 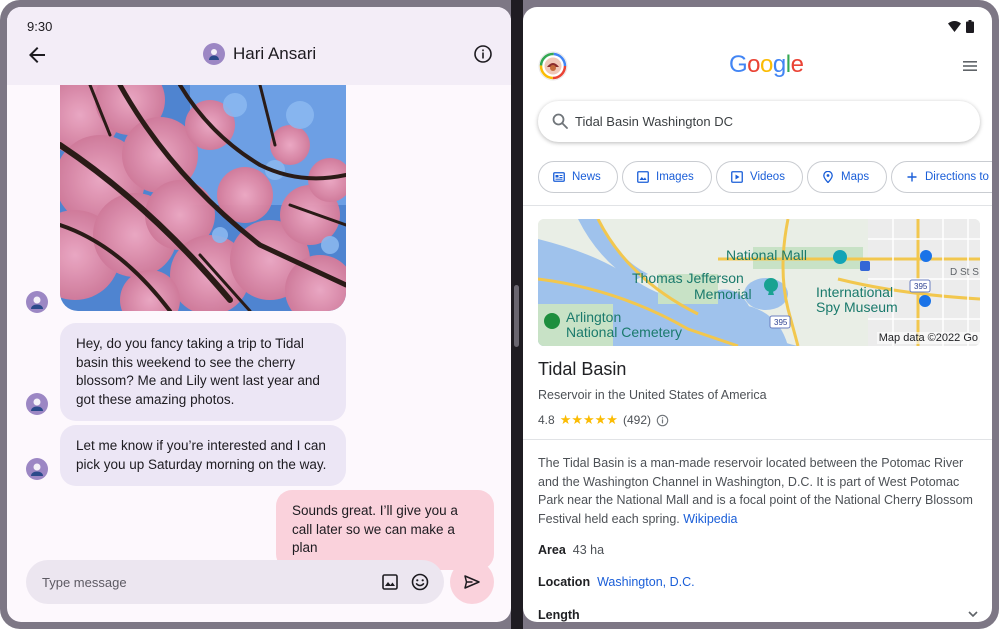 I want to click on fact-value-link: Washington, D.C., so click(x=646, y=582).